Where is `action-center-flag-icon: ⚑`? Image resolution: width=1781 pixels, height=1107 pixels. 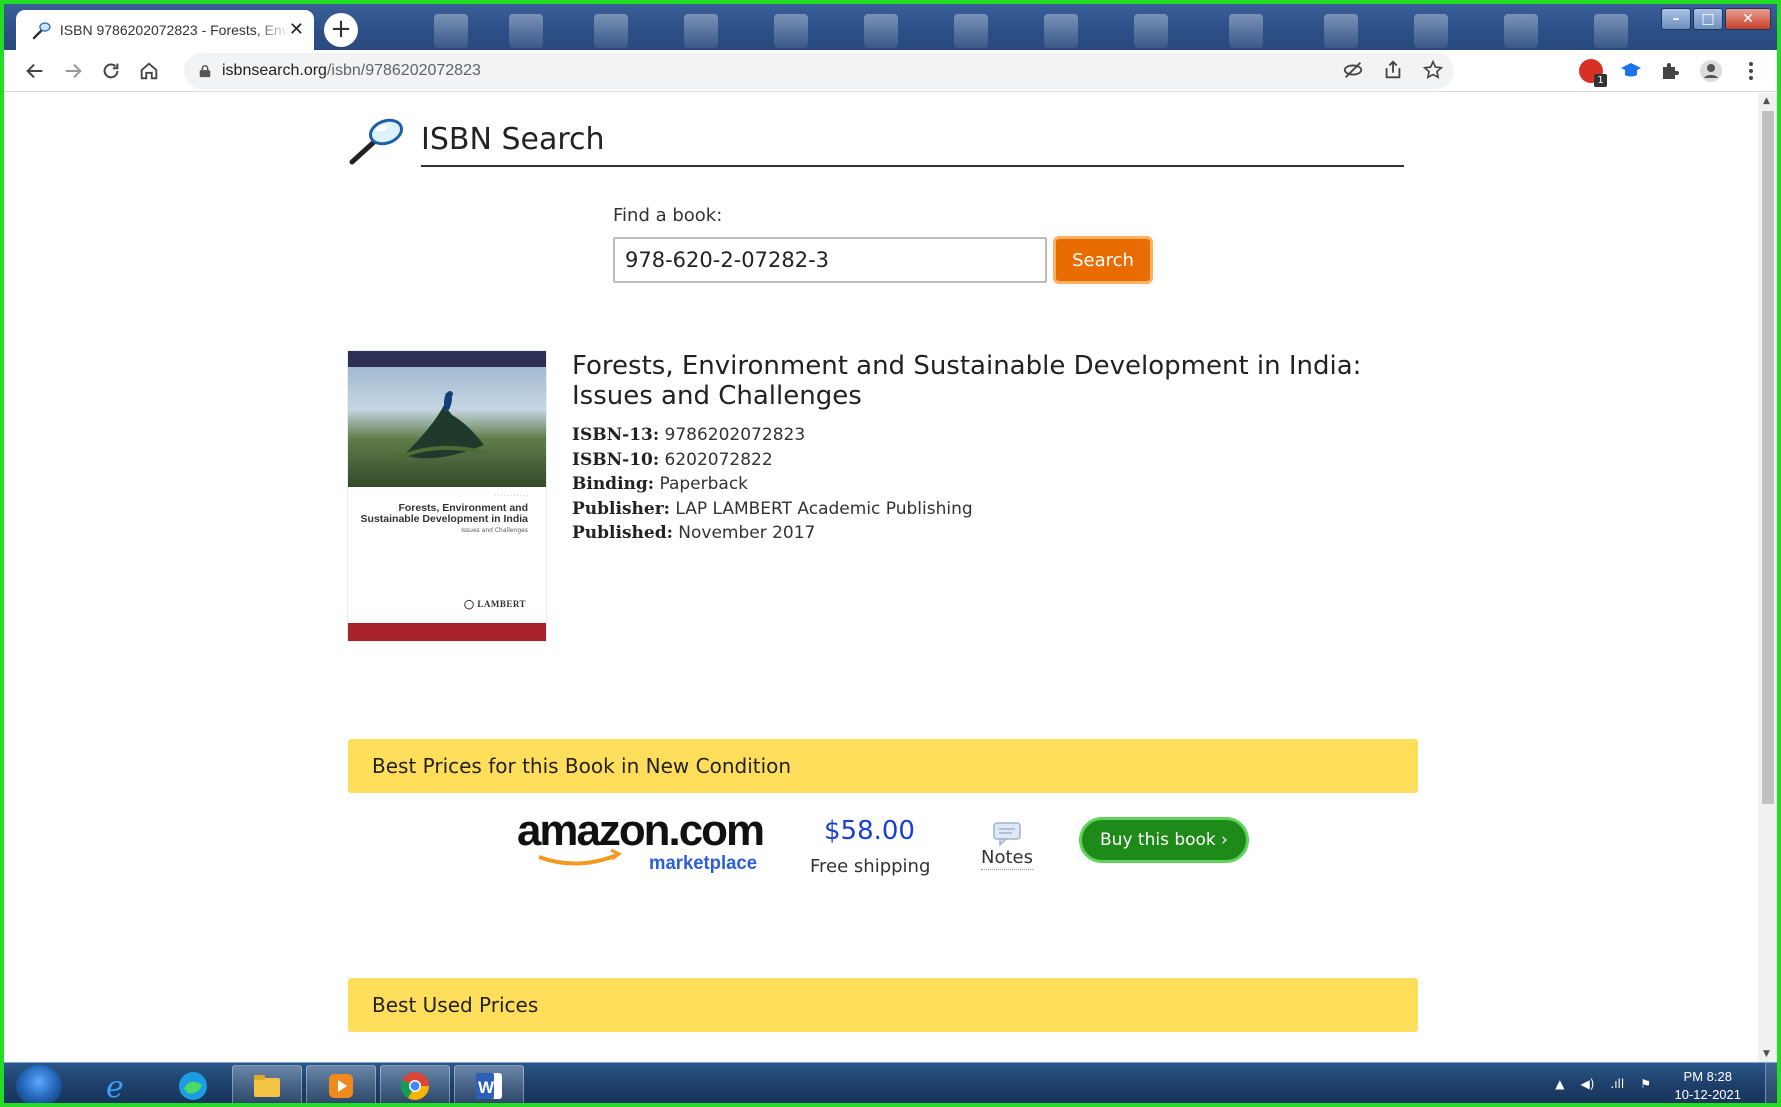
action-center-flag-icon: ⚑ is located at coordinates (1645, 1084).